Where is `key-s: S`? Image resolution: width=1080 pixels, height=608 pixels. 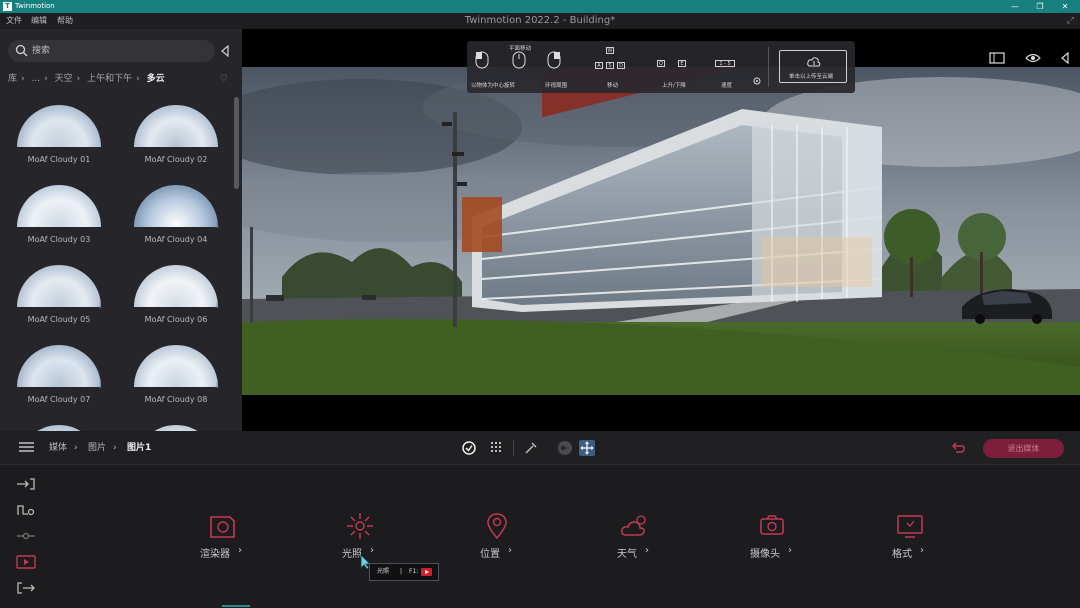
key-s: S is located at coordinates (610, 65).